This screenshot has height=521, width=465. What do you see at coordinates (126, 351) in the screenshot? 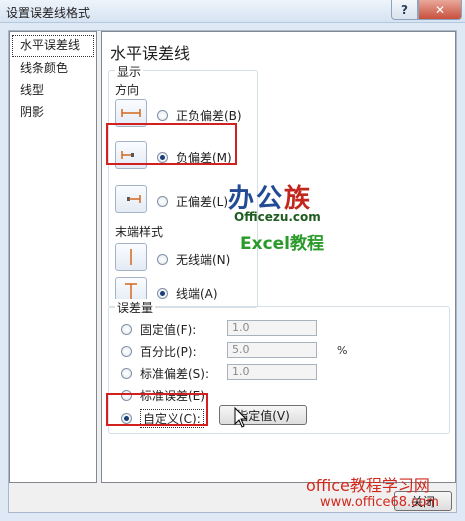
I see `radio-percentage` at bounding box center [126, 351].